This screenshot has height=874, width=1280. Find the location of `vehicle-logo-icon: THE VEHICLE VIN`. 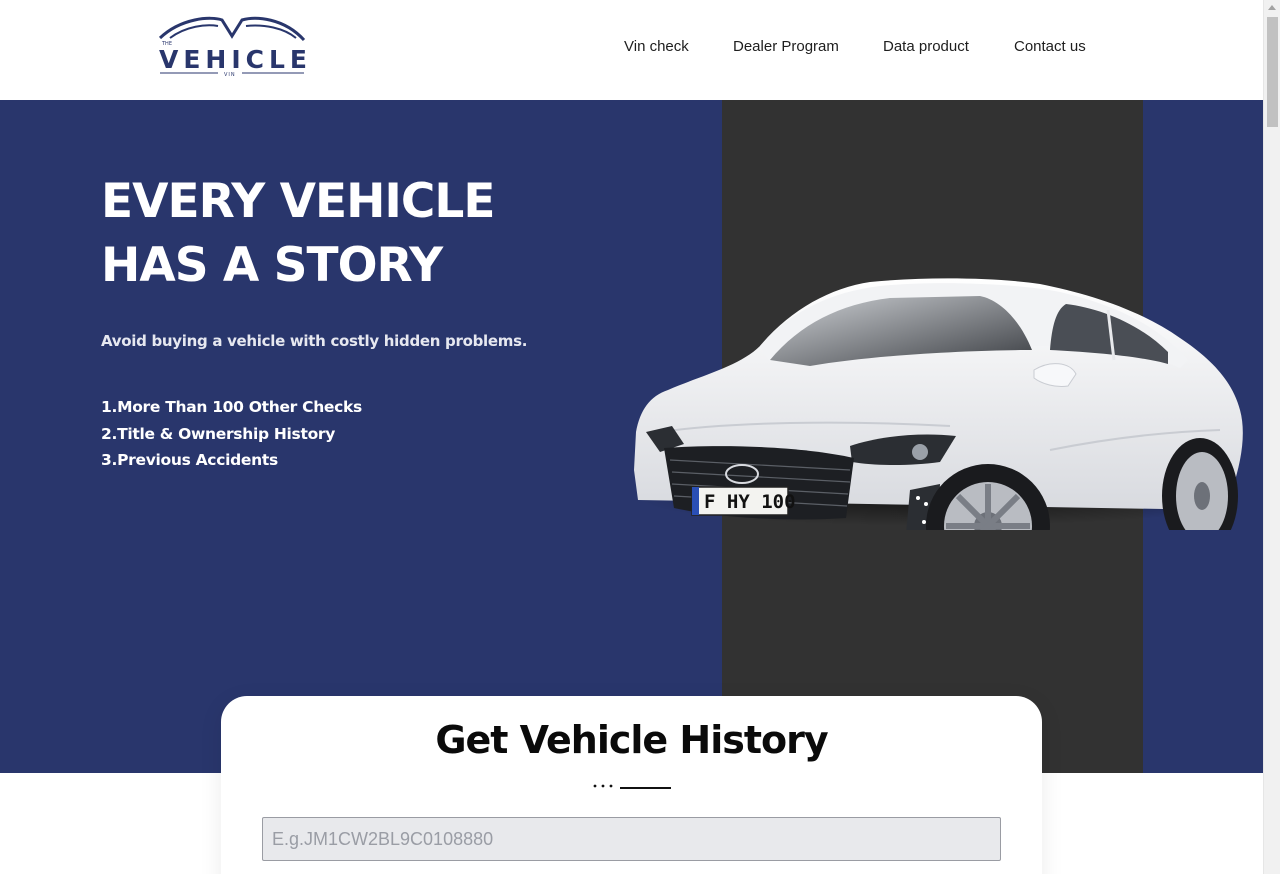

vehicle-logo-icon: THE VEHICLE VIN is located at coordinates (233, 47).